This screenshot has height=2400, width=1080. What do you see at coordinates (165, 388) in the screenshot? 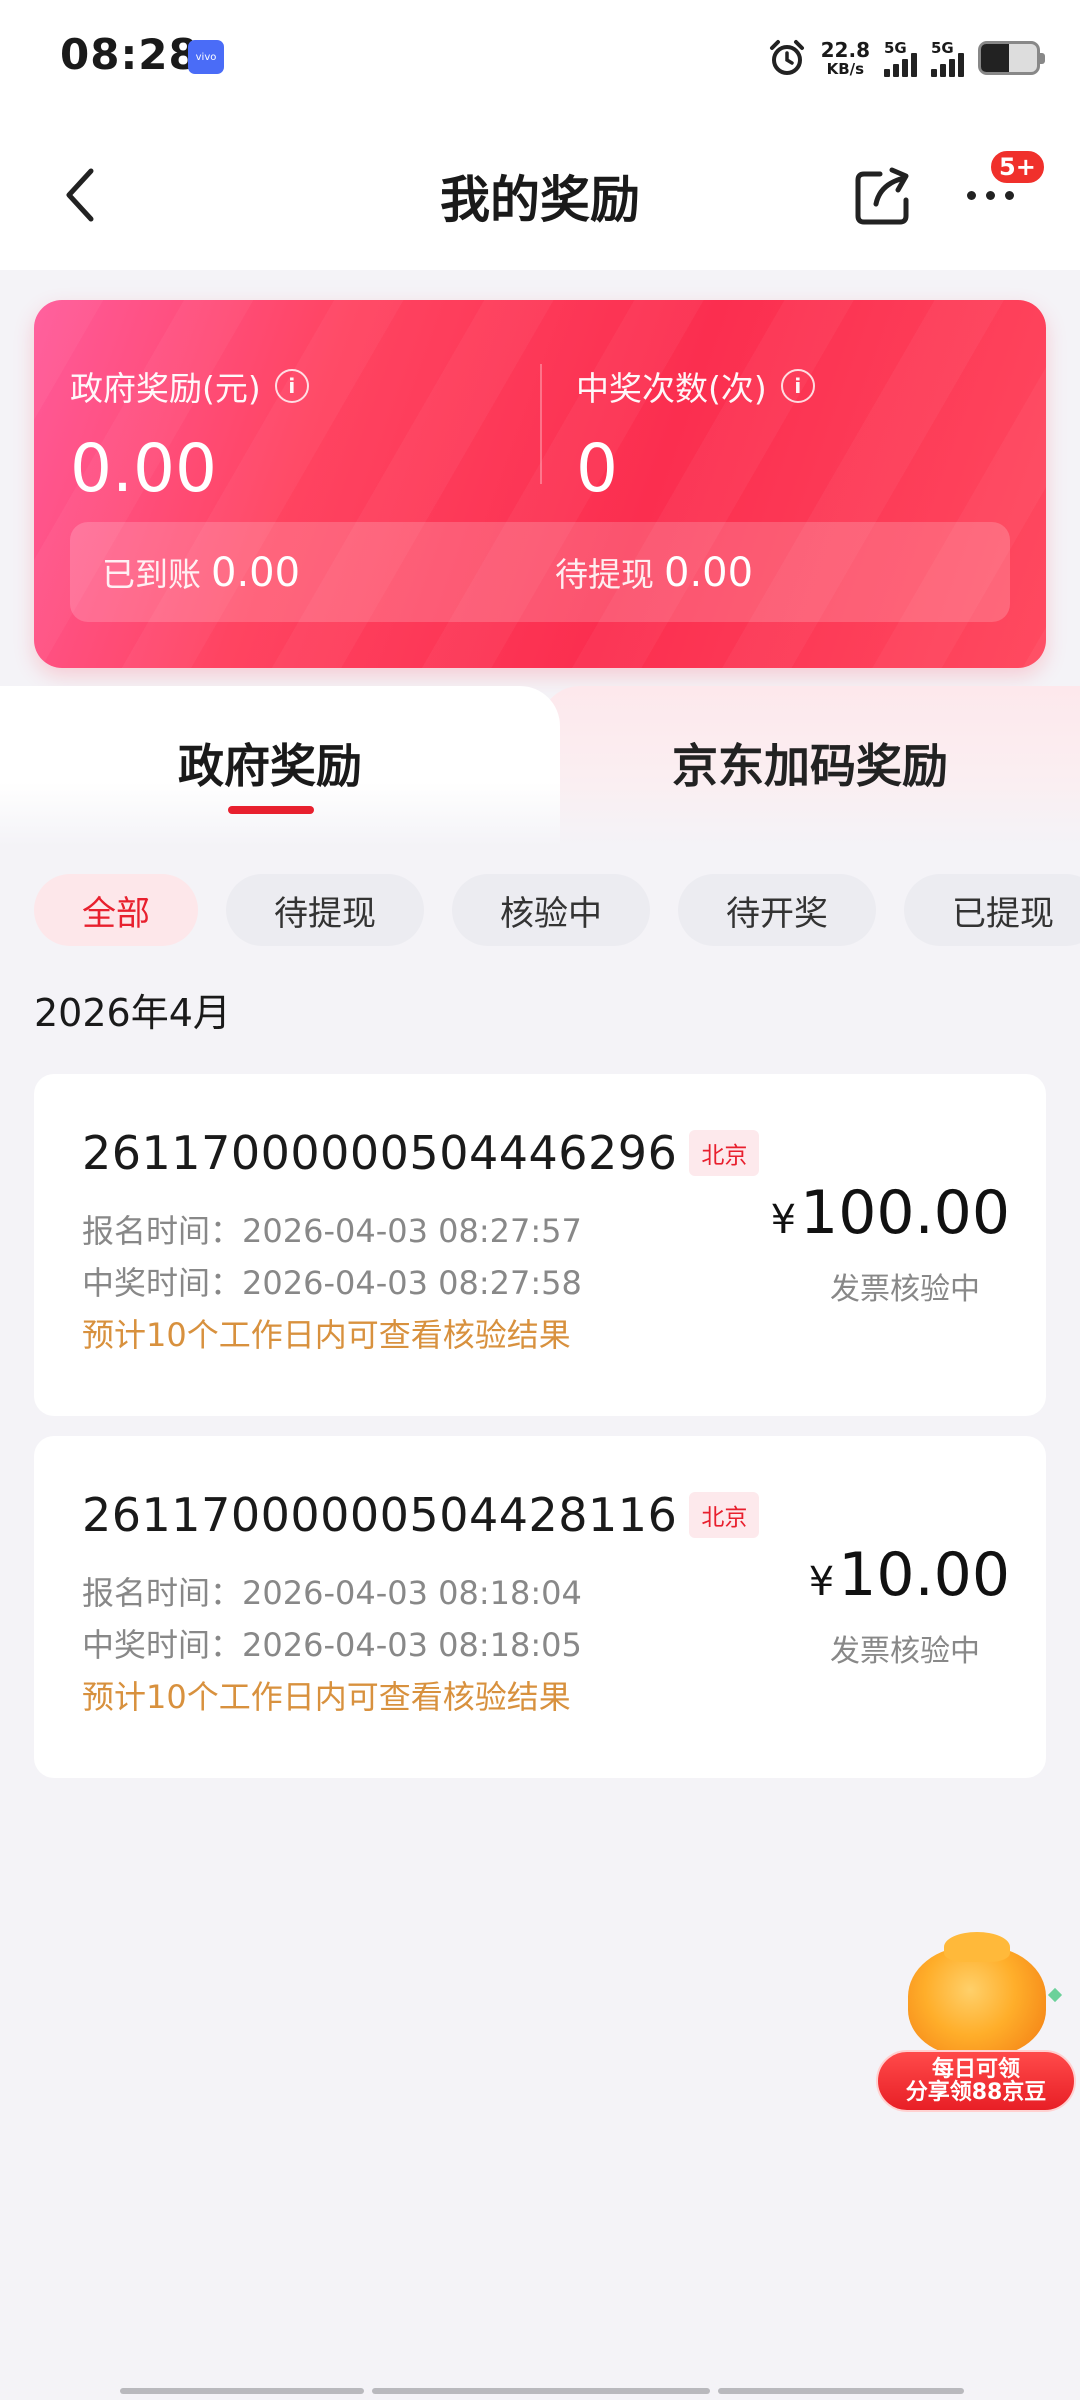
I see `gov-reward-label: 政府奖励(元)` at bounding box center [165, 388].